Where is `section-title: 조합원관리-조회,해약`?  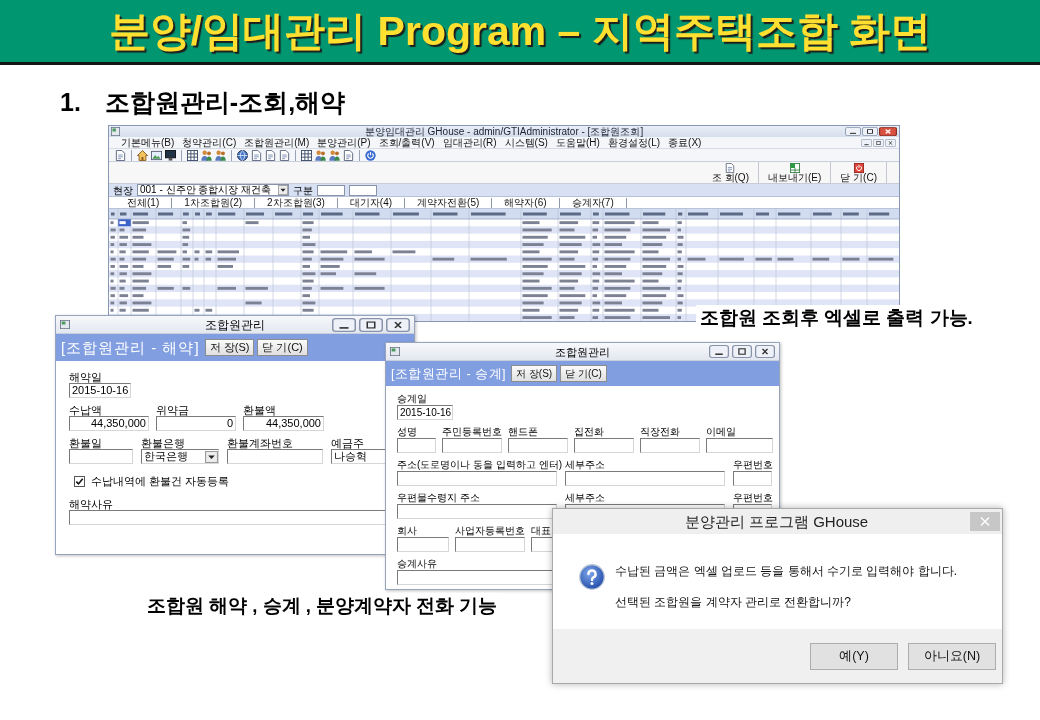 section-title: 조합원관리-조회,해약 is located at coordinates (225, 102).